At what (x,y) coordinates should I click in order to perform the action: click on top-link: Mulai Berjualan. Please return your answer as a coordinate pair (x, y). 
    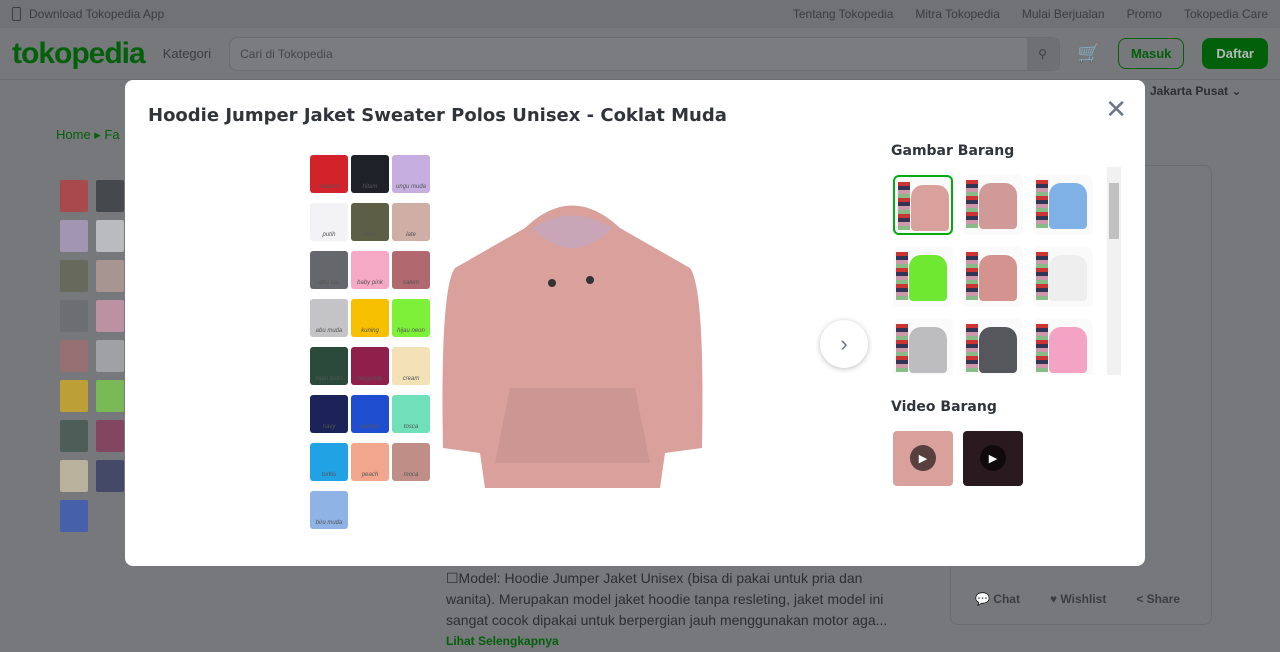
    Looking at the image, I should click on (1063, 14).